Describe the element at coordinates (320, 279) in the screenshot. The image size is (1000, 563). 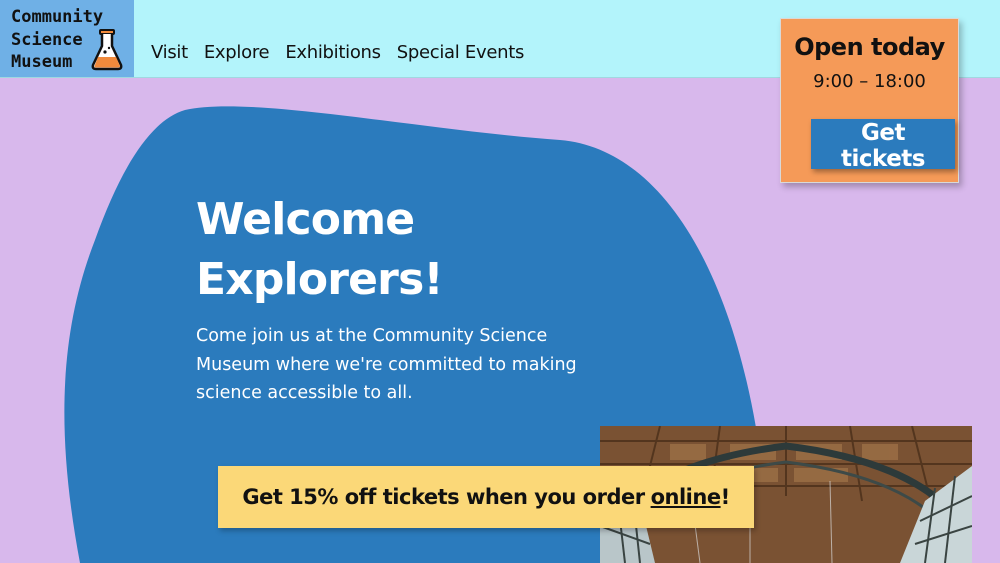
I see `hero-title-line-2: Explorers!` at that location.